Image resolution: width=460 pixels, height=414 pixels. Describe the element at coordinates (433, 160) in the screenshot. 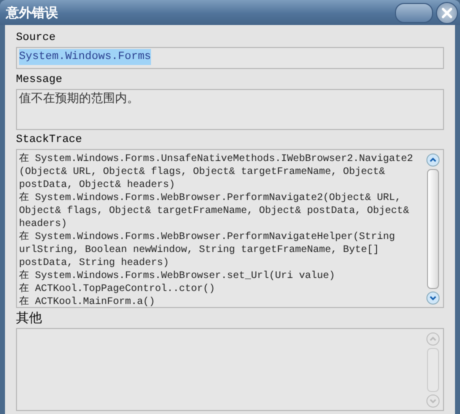

I see `scroll-up-icon` at that location.